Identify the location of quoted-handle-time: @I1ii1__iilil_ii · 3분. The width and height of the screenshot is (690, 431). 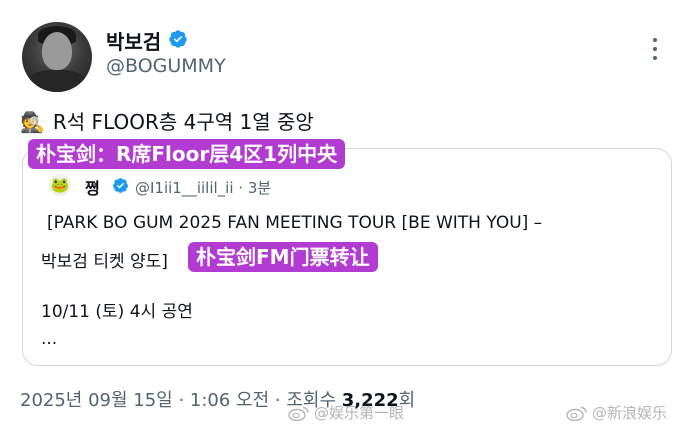
(203, 188).